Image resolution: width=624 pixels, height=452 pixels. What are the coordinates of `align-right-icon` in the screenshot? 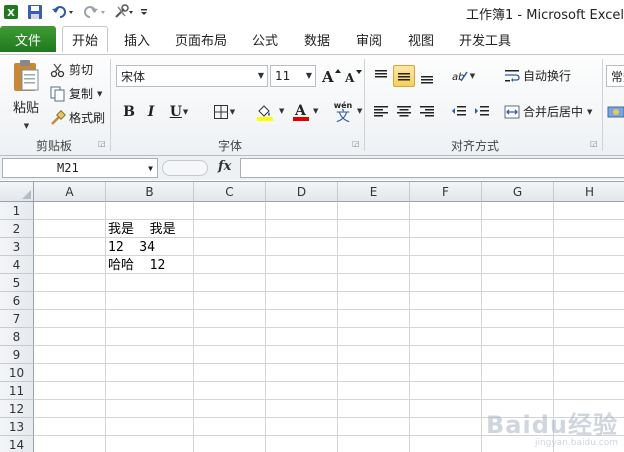 It's located at (427, 111).